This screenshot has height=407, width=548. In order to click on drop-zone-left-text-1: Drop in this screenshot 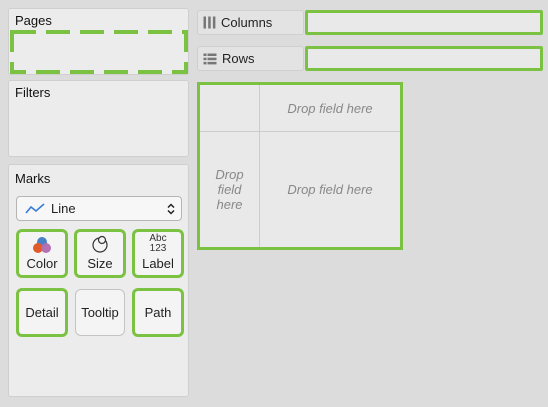, I will do `click(229, 174)`.